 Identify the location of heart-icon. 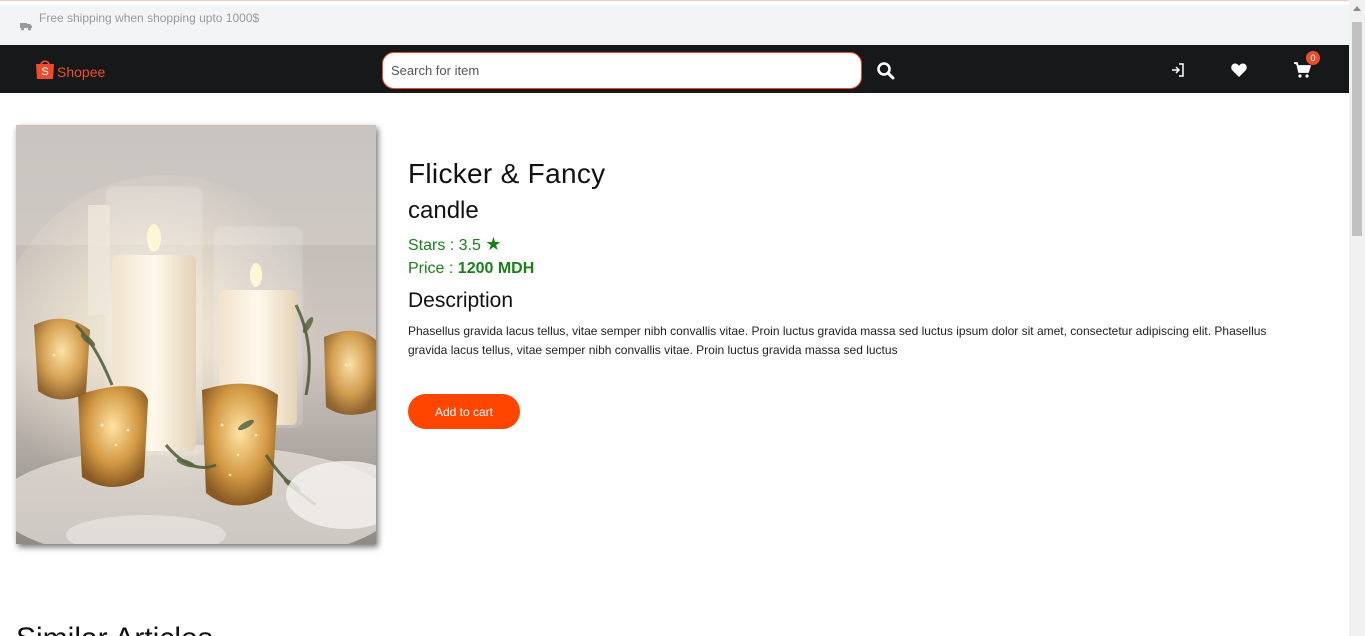
(1239, 70).